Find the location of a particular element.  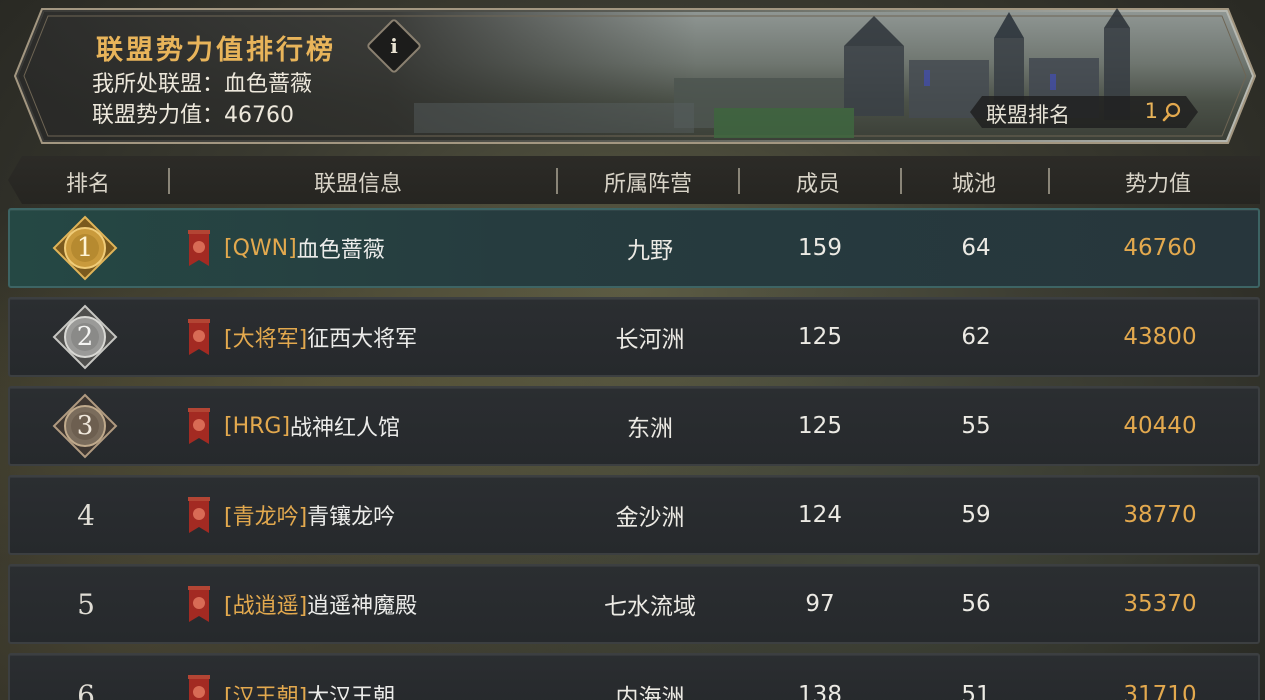

cities-cell: 56 is located at coordinates (976, 604).